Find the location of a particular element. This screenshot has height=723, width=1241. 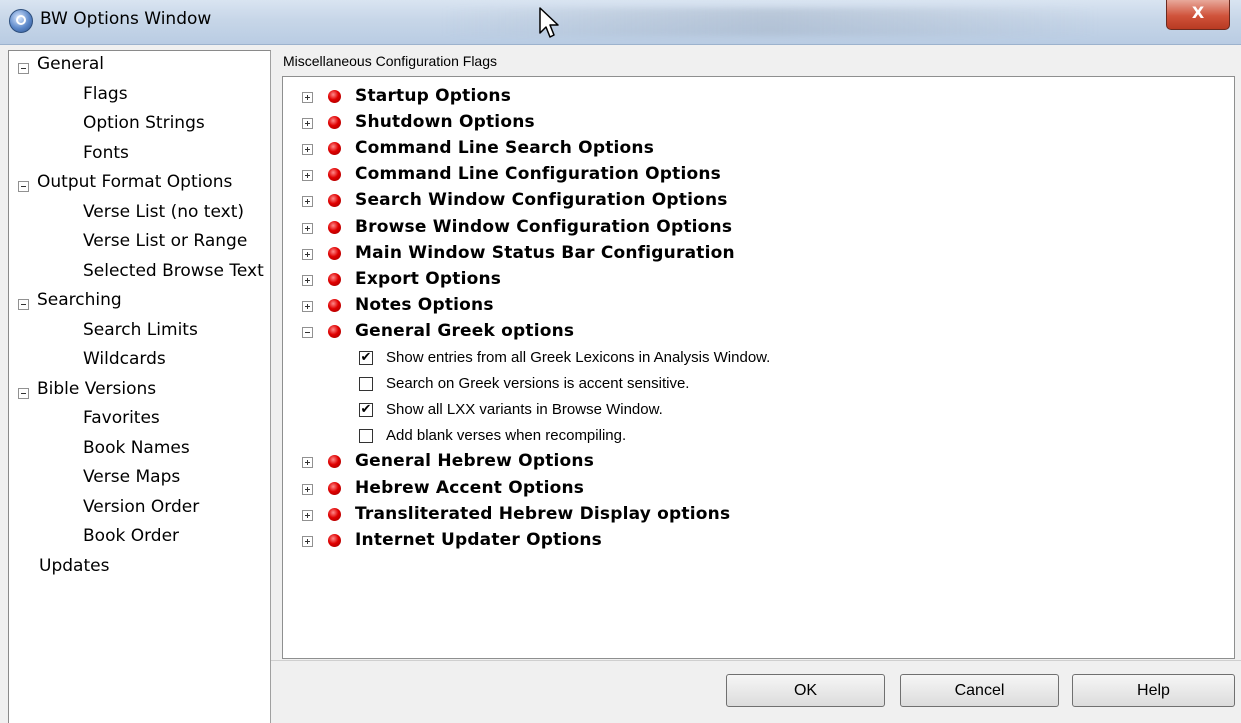

group-title: Search Window Configuration Options is located at coordinates (541, 200).